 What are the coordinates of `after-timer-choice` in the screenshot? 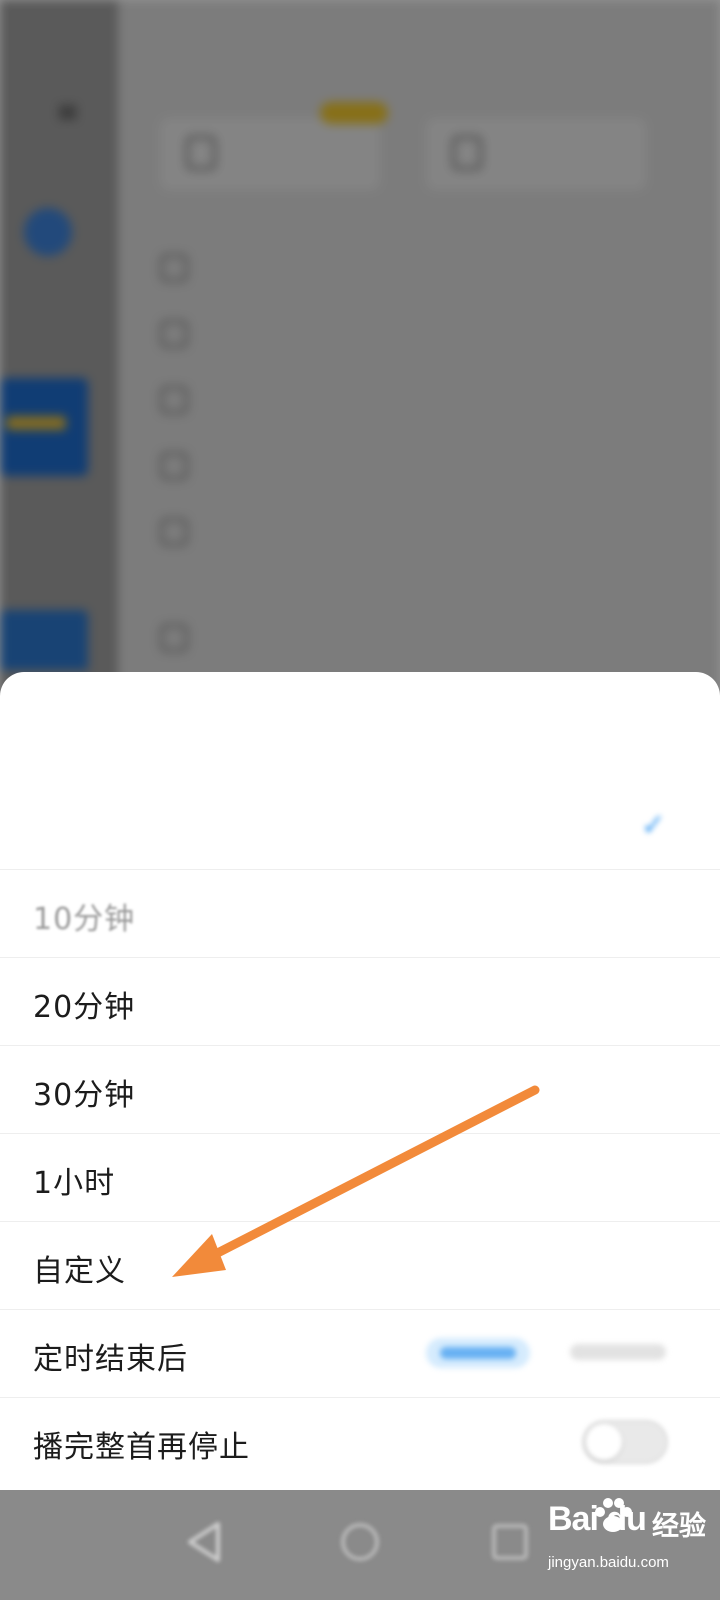 It's located at (618, 1352).